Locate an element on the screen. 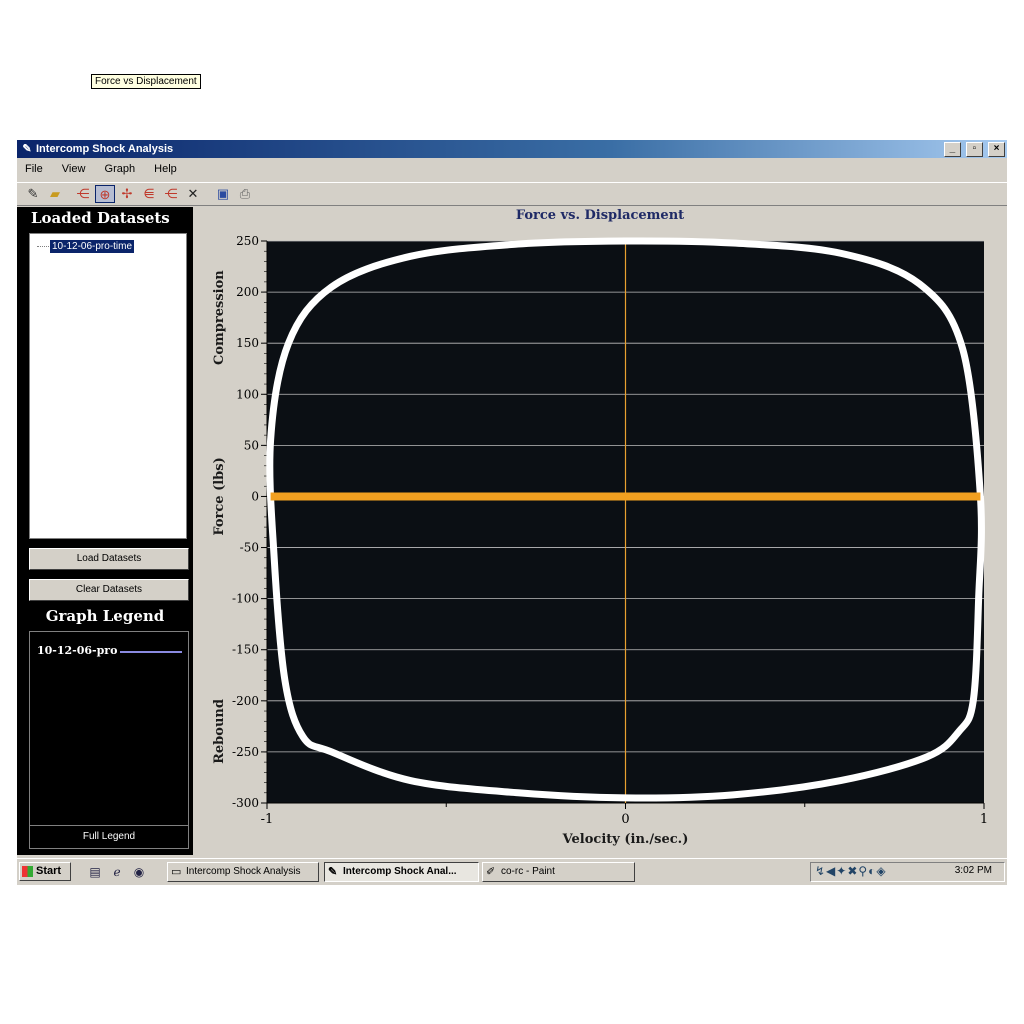 This screenshot has width=1024, height=1024. x-tick-label: 0 is located at coordinates (625, 819).